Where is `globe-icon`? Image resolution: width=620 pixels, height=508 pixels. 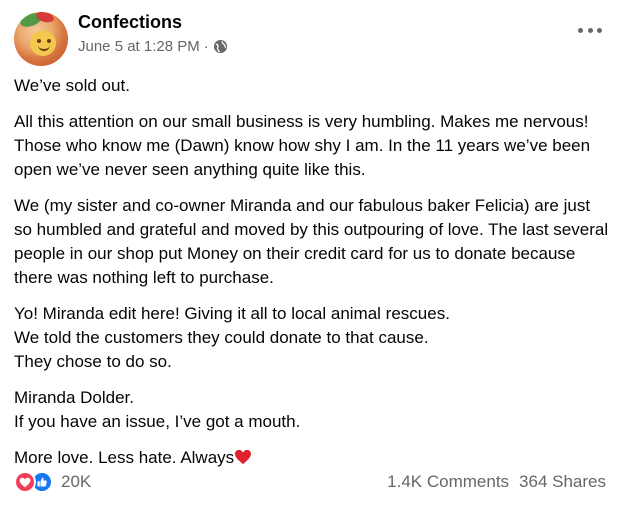
globe-icon is located at coordinates (220, 46).